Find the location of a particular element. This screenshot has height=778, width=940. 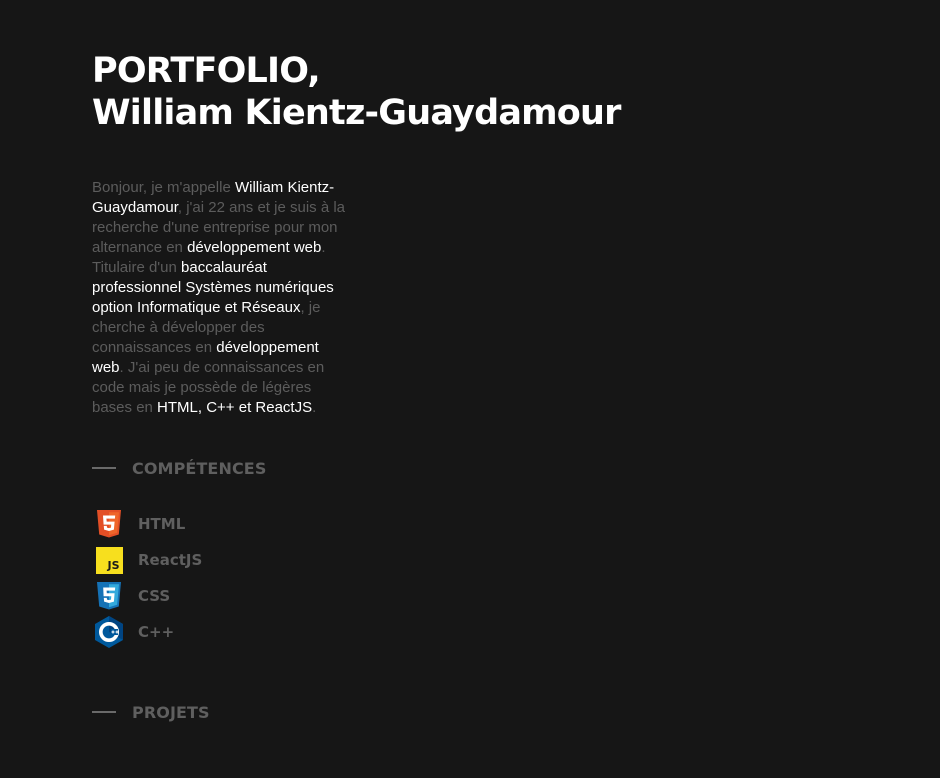

skill-label: C++ is located at coordinates (156, 632).